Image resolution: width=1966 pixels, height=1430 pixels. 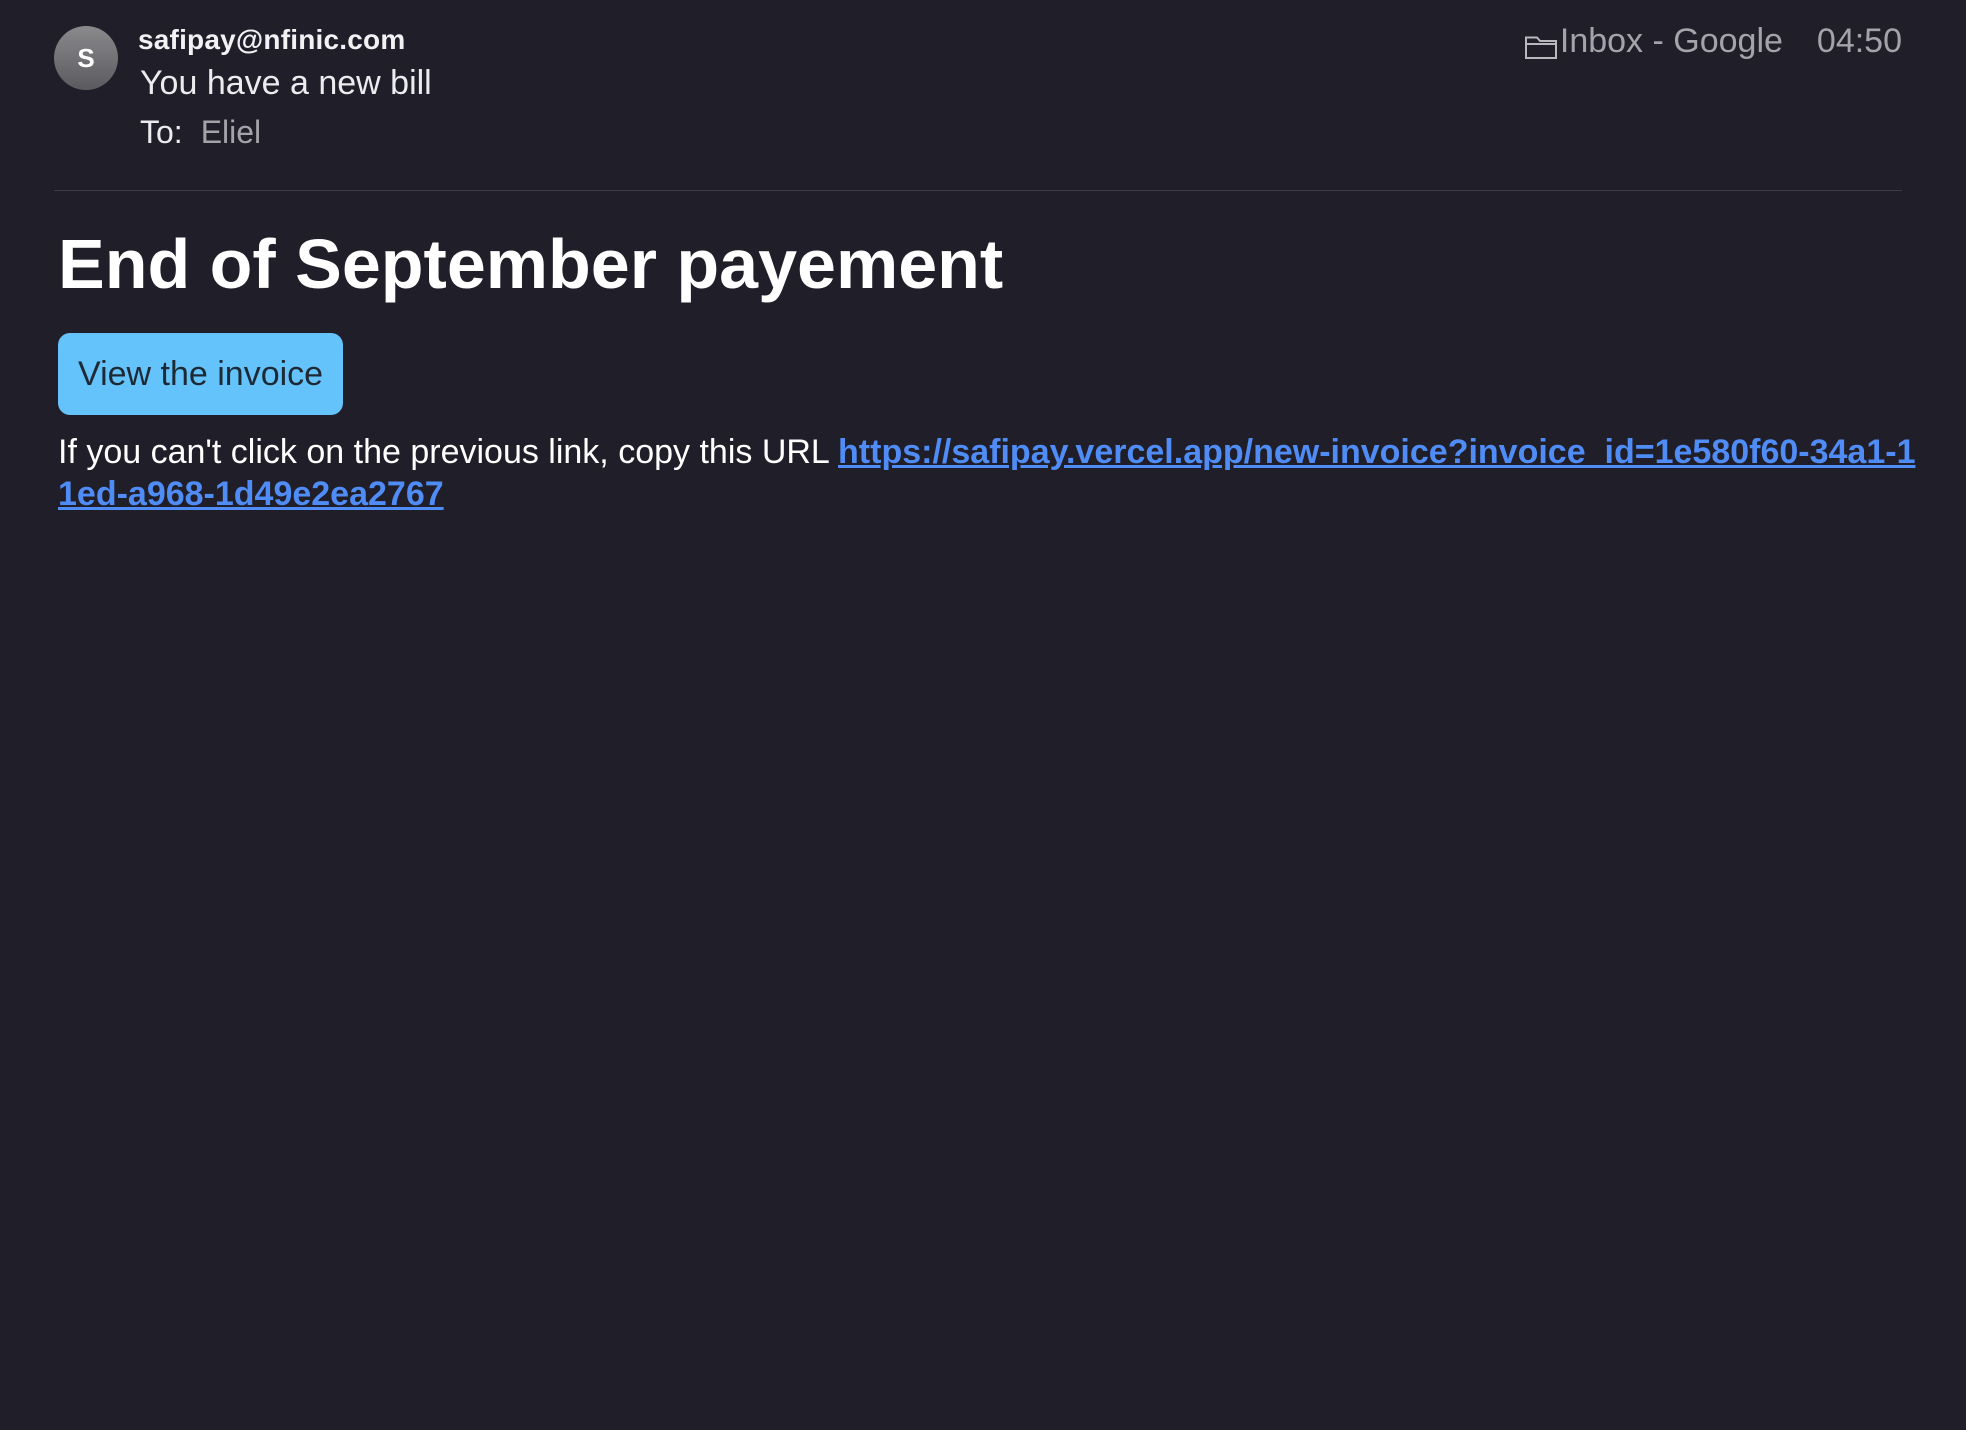 I want to click on email-meta: Inbox - Google 04:50, so click(x=1713, y=41).